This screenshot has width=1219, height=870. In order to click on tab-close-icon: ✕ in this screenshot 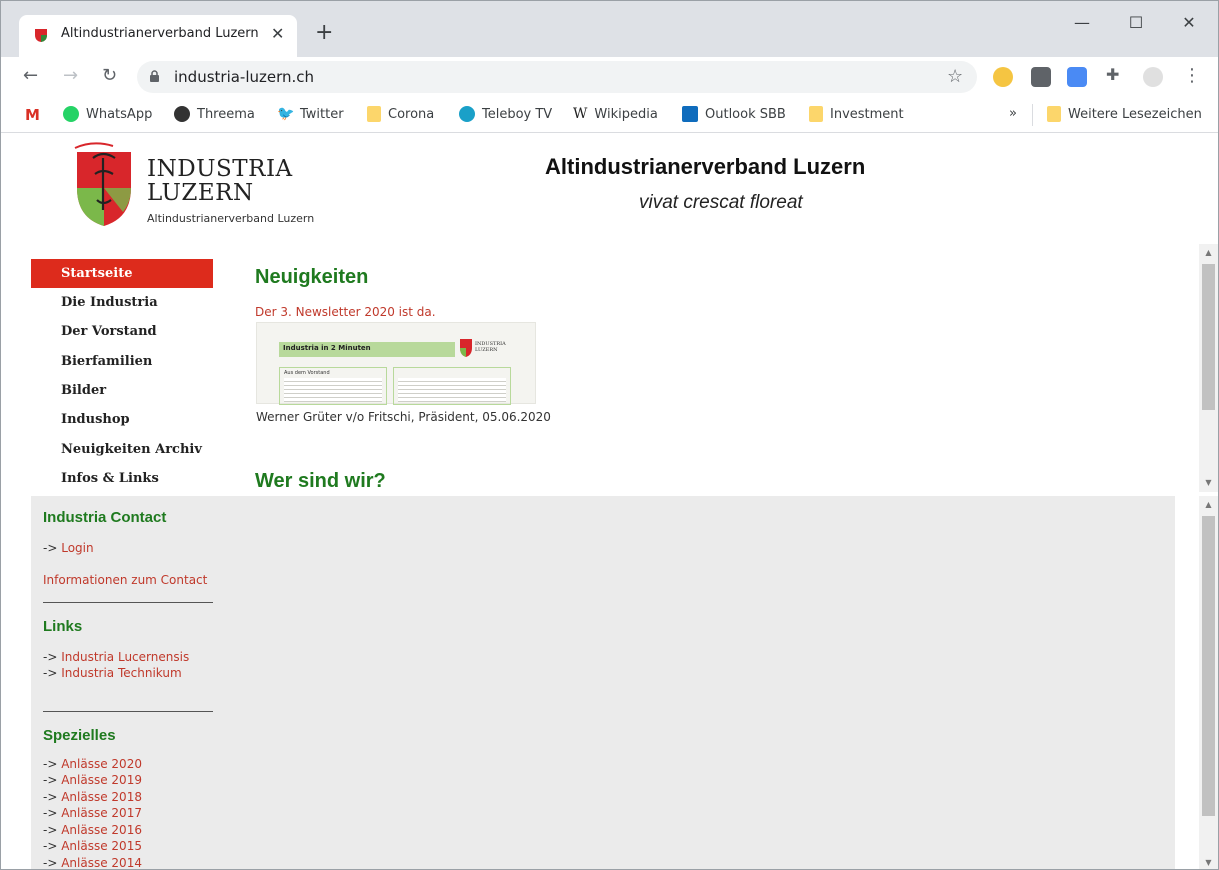, I will do `click(277, 33)`.